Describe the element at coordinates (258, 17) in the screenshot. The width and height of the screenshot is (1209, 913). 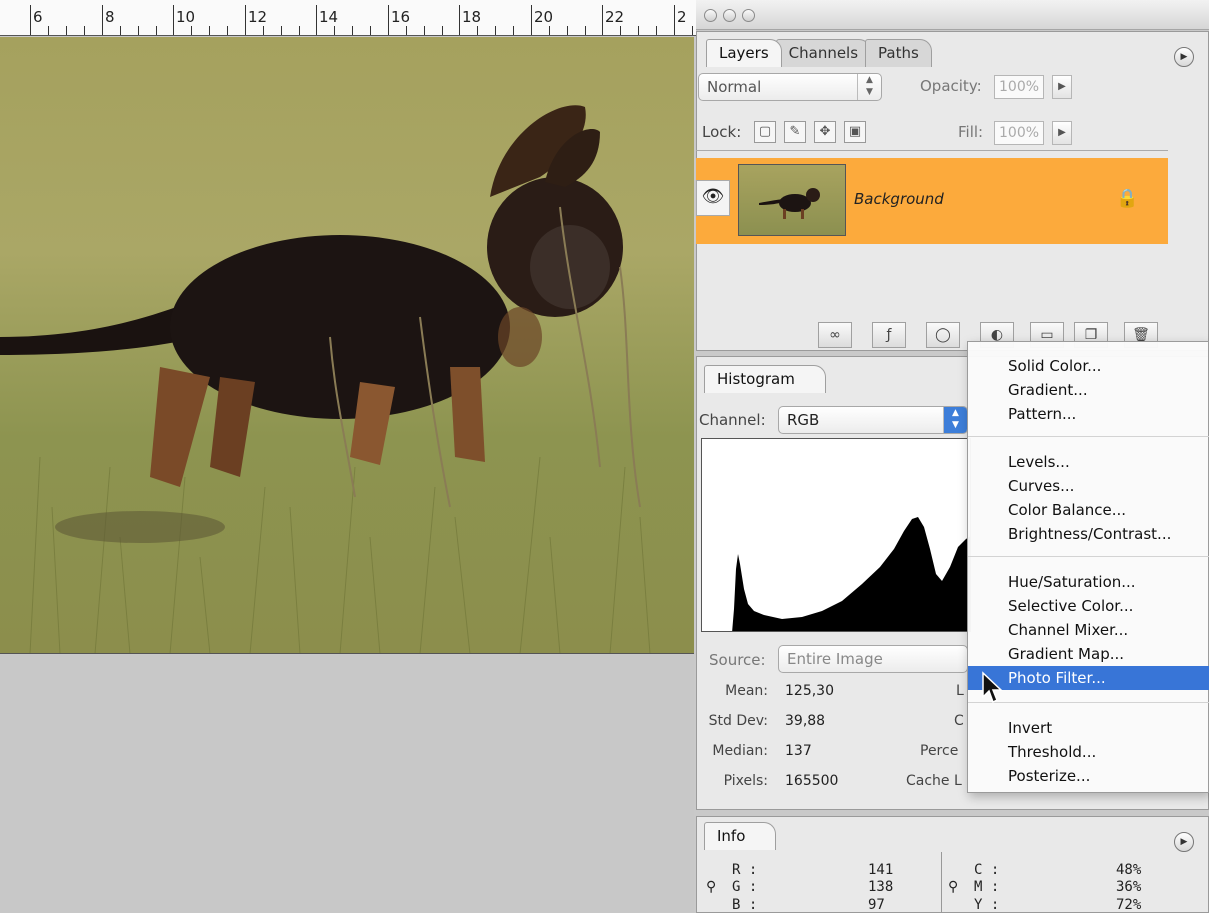
I see `ruler-label: 12` at that location.